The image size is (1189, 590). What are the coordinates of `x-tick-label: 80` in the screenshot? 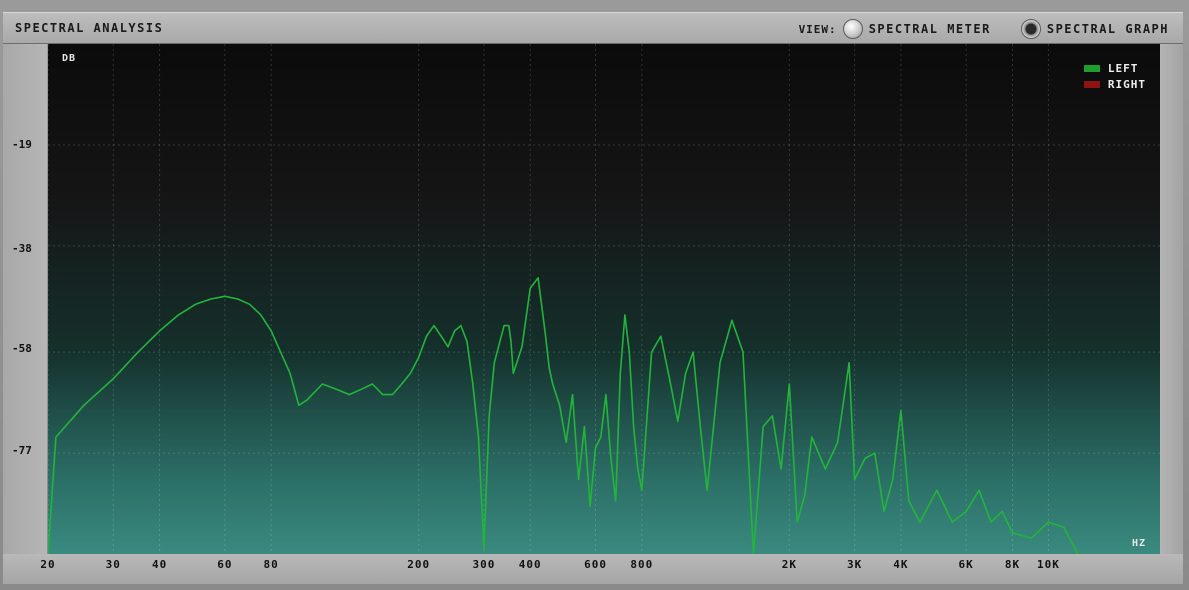 It's located at (271, 564).